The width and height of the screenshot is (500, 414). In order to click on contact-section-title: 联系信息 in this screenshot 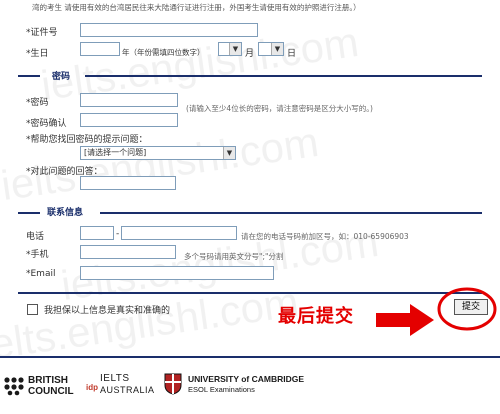, I will do `click(65, 213)`.